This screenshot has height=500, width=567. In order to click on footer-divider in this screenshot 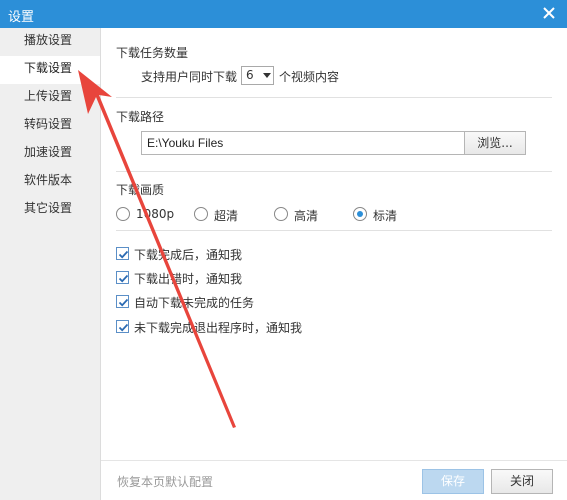, I will do `click(334, 460)`.